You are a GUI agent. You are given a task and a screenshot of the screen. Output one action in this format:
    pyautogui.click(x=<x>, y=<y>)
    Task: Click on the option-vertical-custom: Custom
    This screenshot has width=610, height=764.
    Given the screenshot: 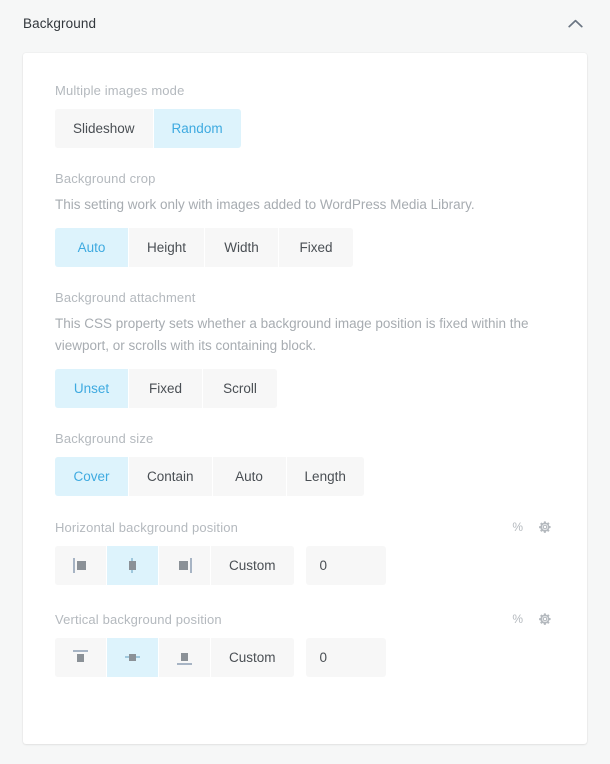 What is the action you would take?
    pyautogui.click(x=252, y=657)
    